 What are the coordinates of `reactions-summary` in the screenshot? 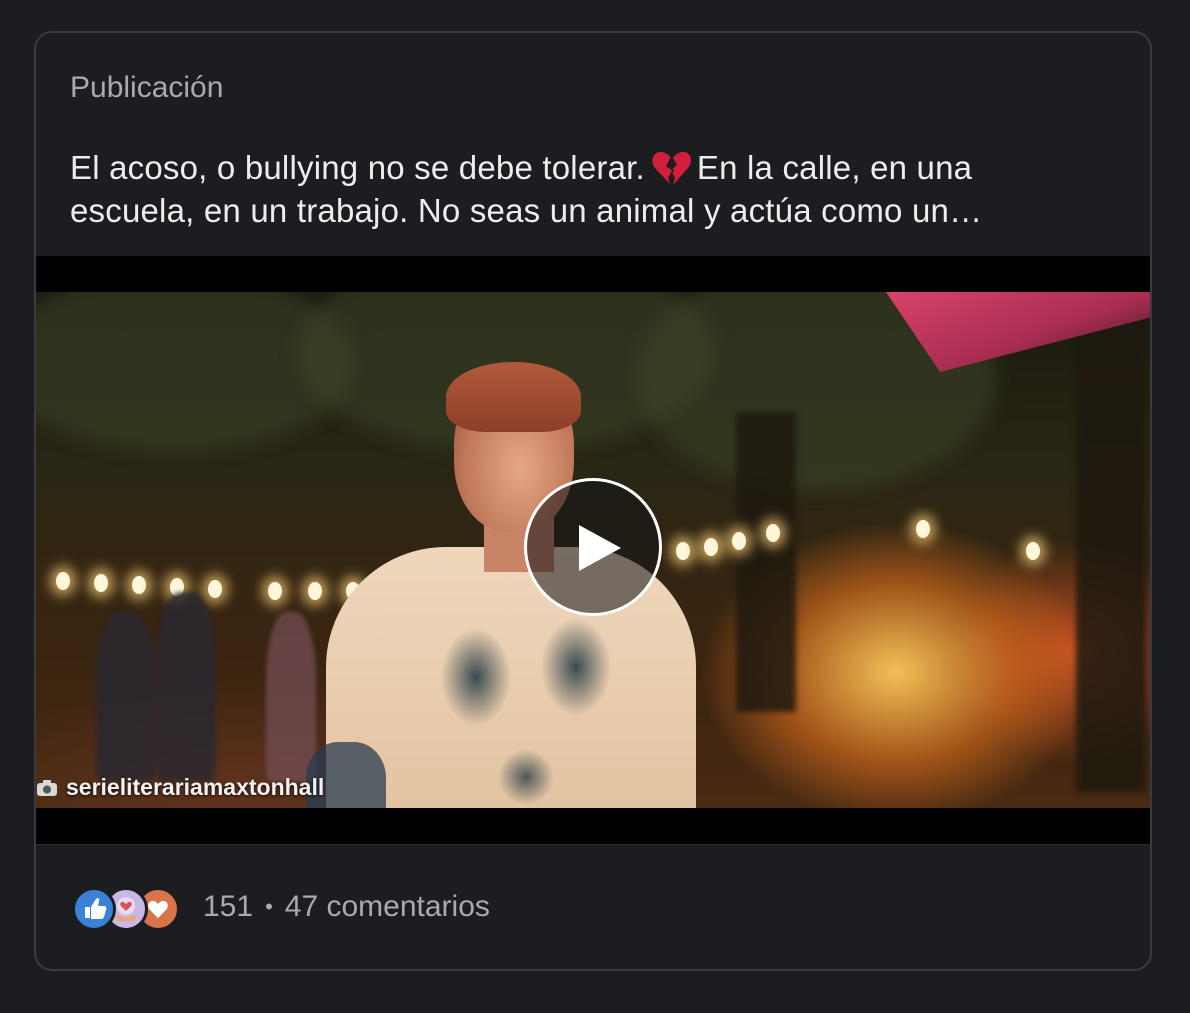 It's located at (126, 909).